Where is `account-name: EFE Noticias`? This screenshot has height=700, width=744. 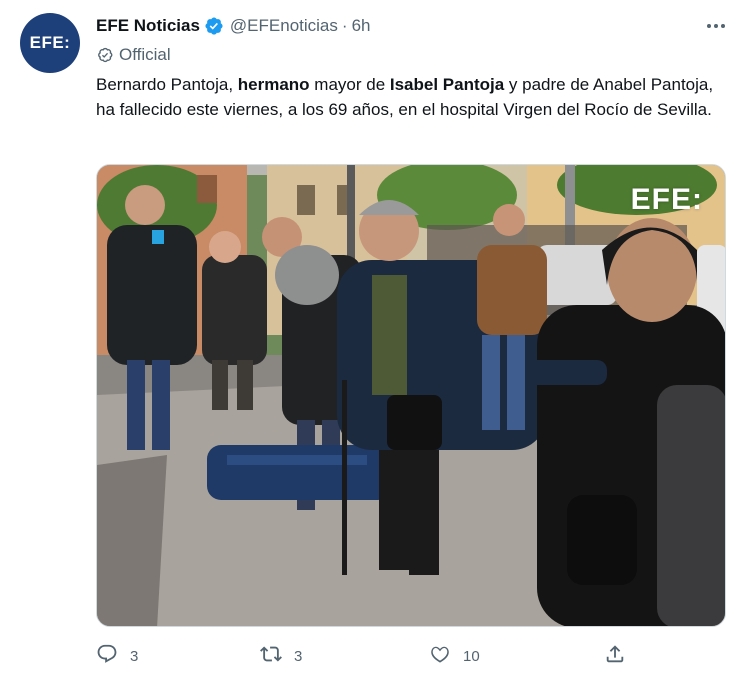 account-name: EFE Noticias is located at coordinates (148, 26).